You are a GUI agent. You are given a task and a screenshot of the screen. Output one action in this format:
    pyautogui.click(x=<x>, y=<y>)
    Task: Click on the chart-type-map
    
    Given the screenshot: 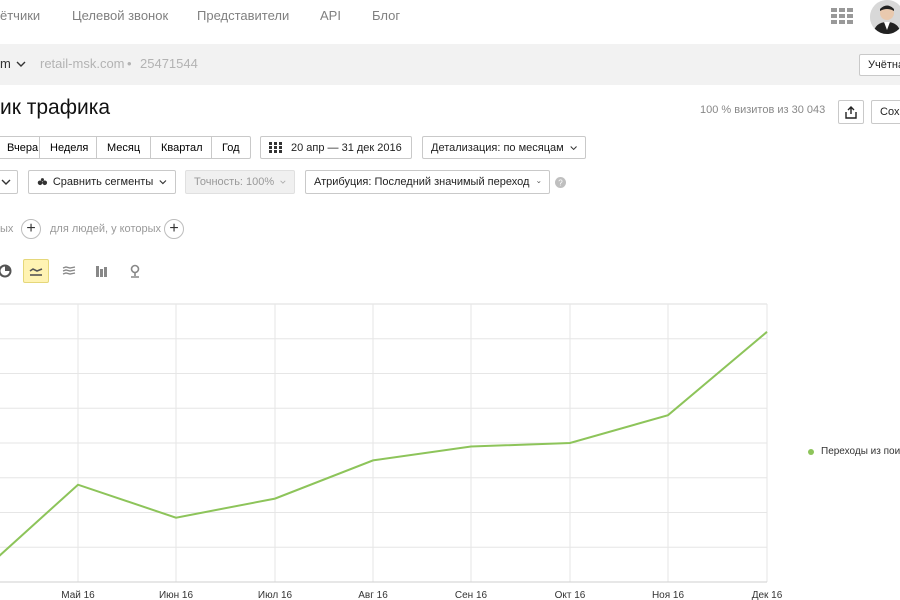 What is the action you would take?
    pyautogui.click(x=135, y=271)
    